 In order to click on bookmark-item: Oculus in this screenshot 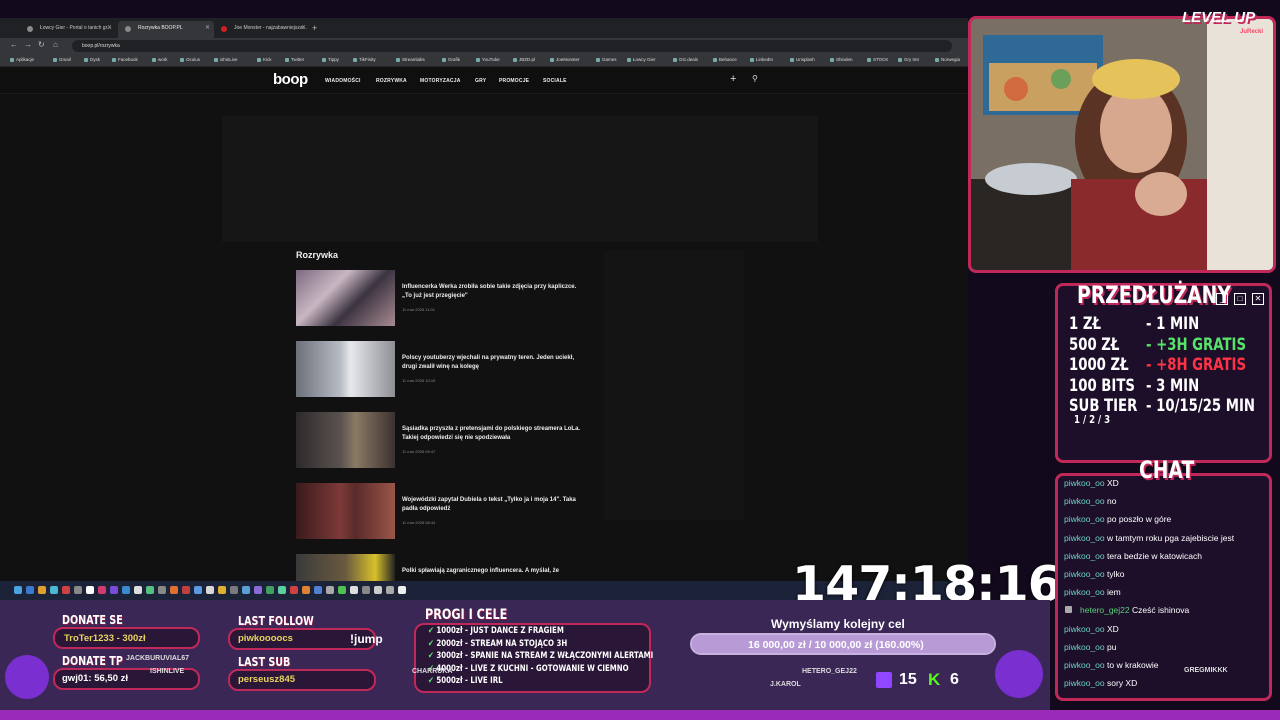, I will do `click(190, 59)`.